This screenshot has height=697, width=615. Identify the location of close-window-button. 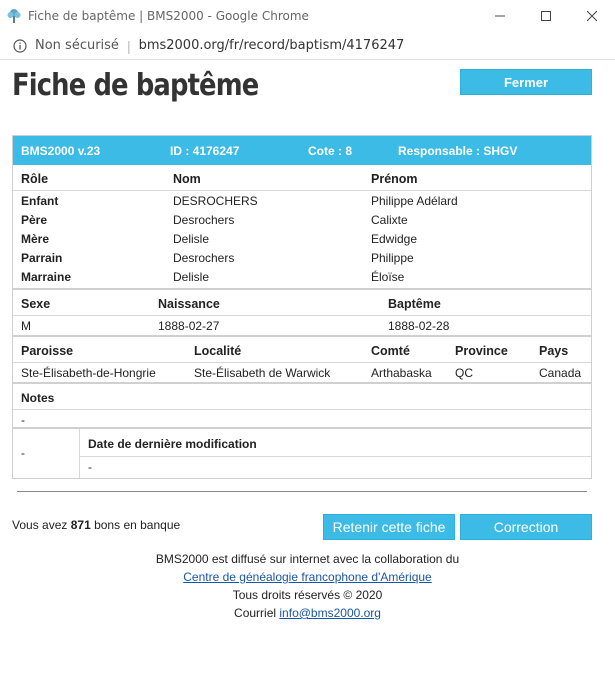
(592, 16).